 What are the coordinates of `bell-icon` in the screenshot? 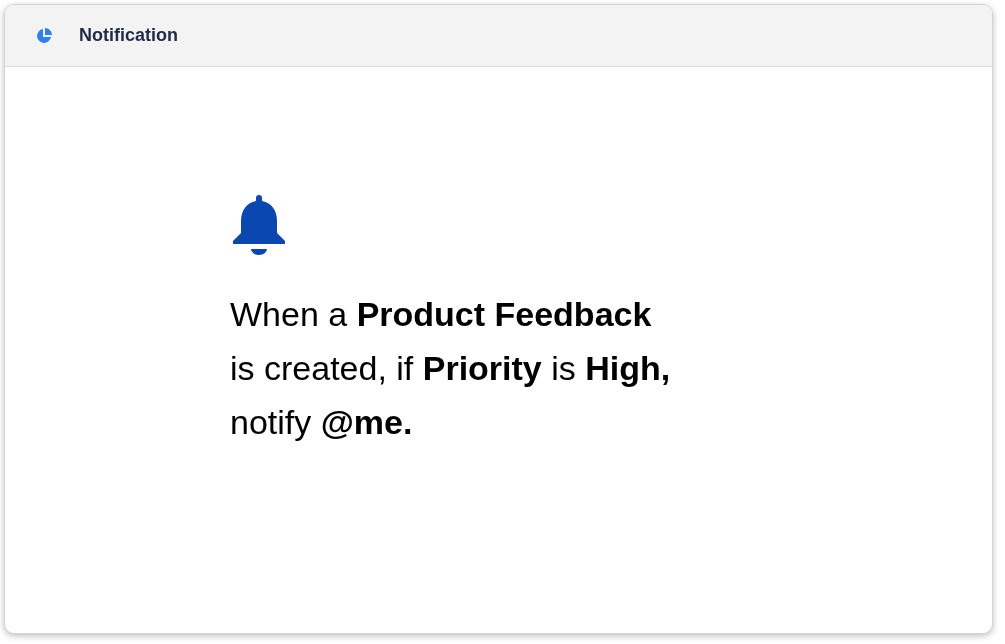 It's located at (259, 226).